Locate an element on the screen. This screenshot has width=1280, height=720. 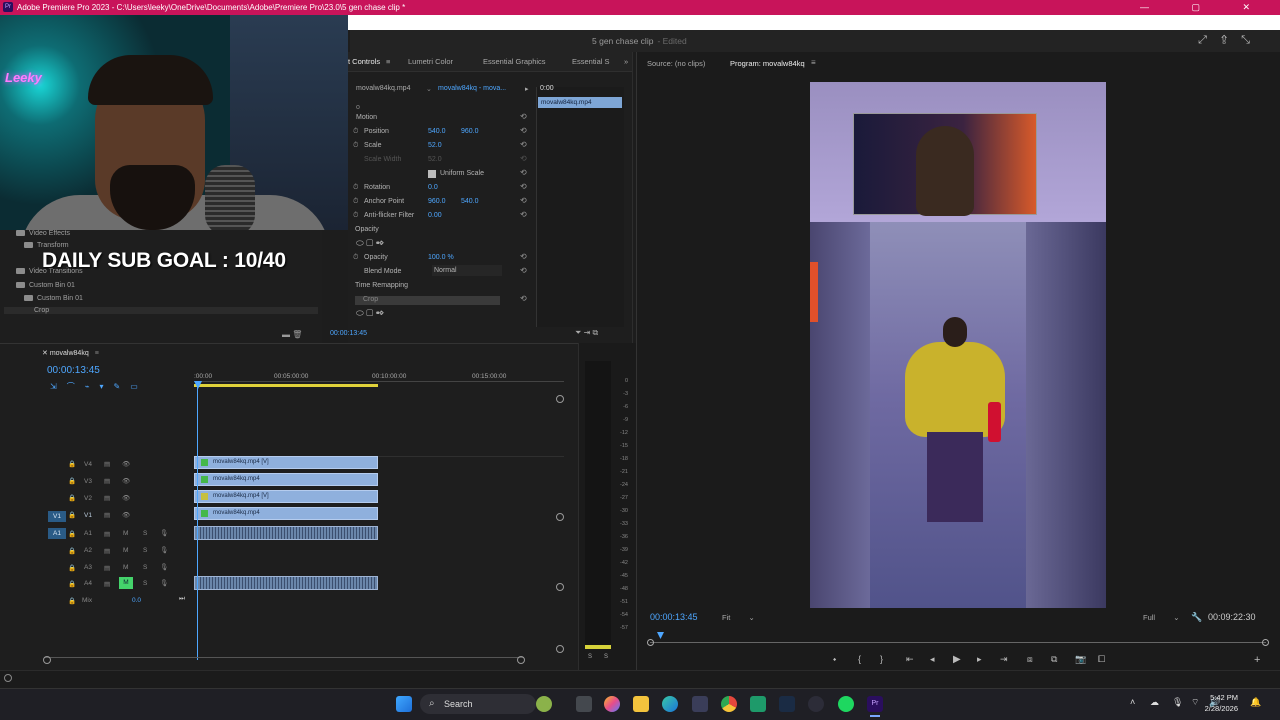
comparison-view-icon: ⧠ is located at coordinates (1101, 659).